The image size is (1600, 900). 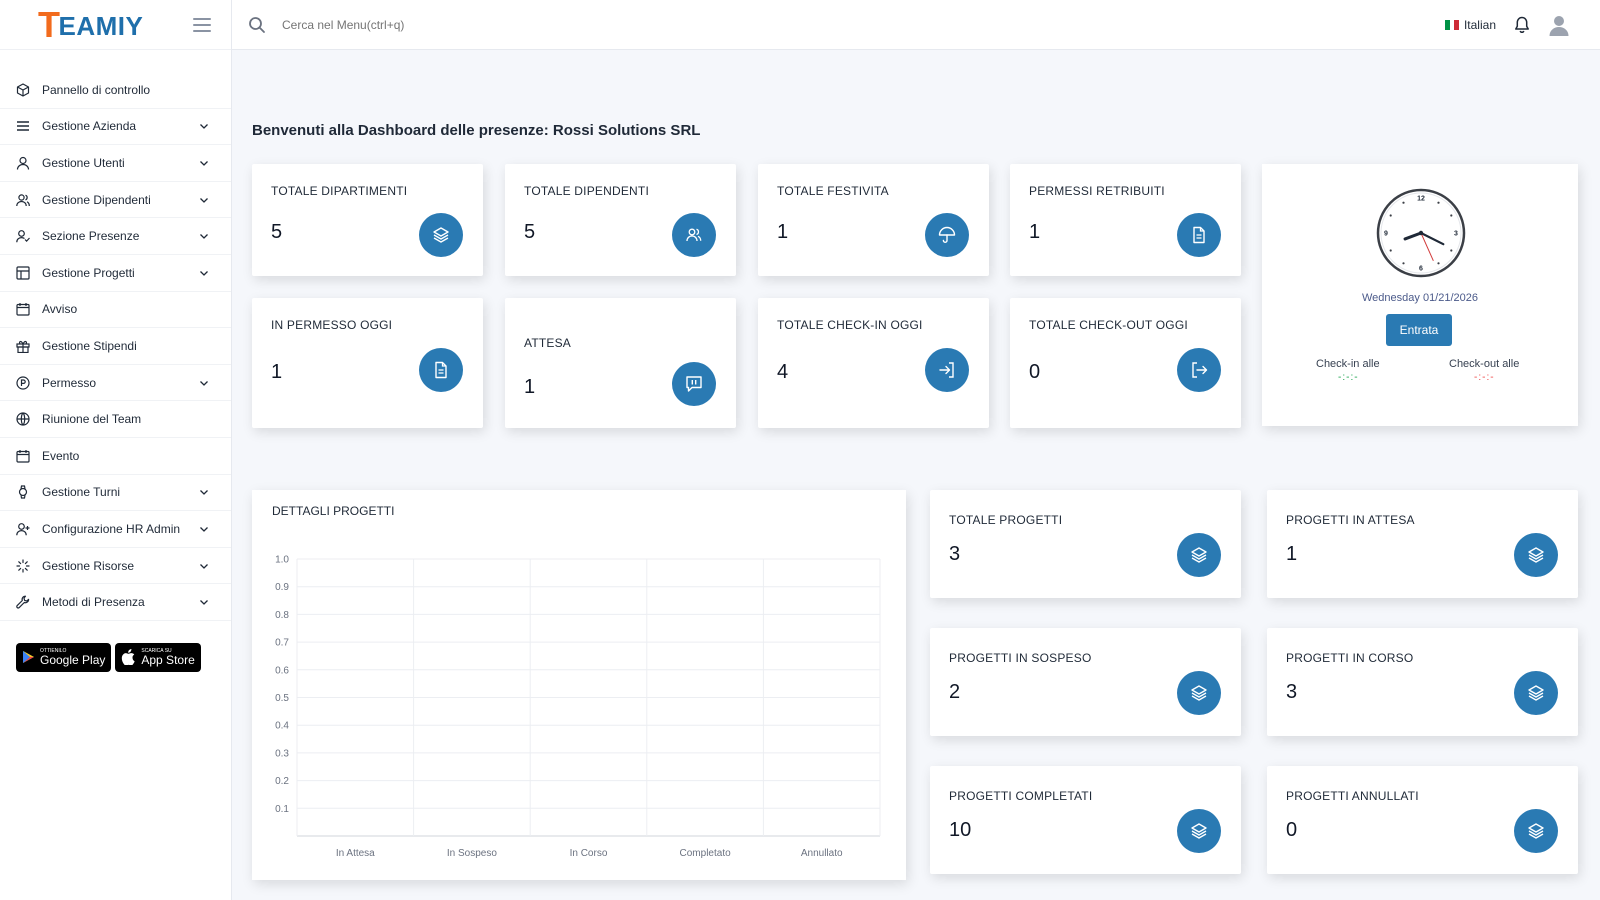 What do you see at coordinates (694, 384) in the screenshot?
I see `message-pause-icon` at bounding box center [694, 384].